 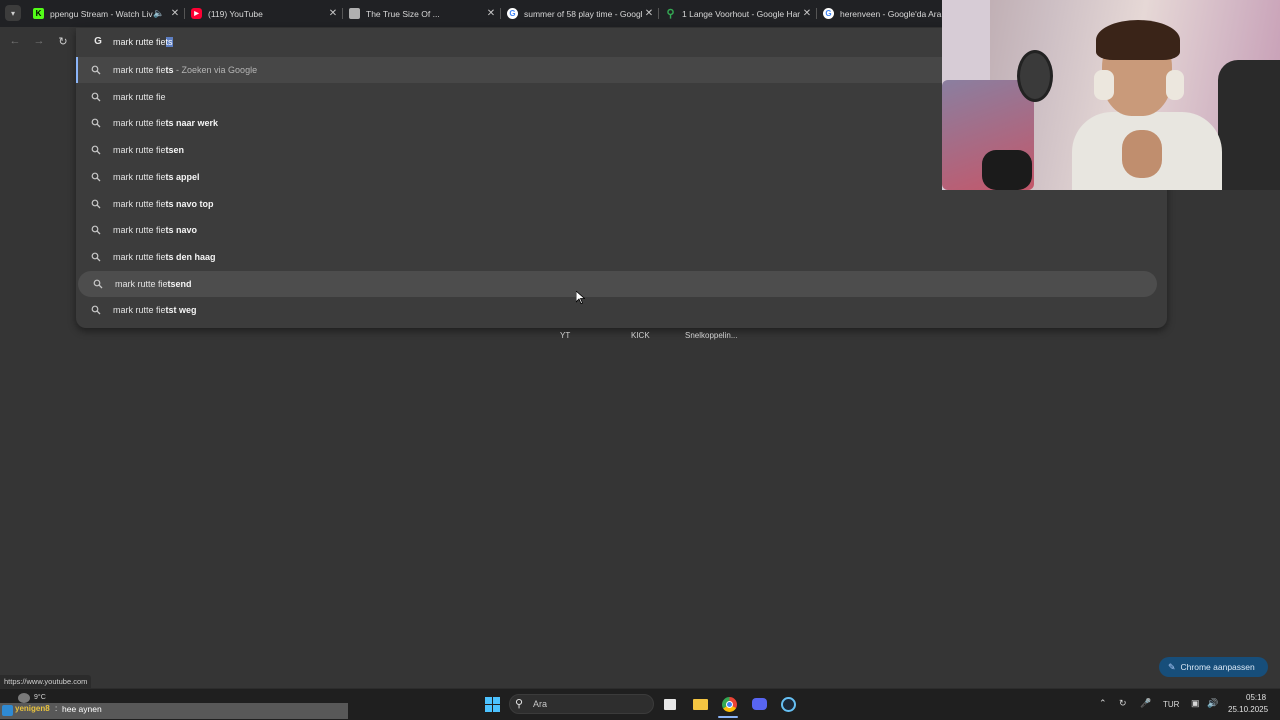 I want to click on clock-time: 05:18, so click(x=1256, y=697).